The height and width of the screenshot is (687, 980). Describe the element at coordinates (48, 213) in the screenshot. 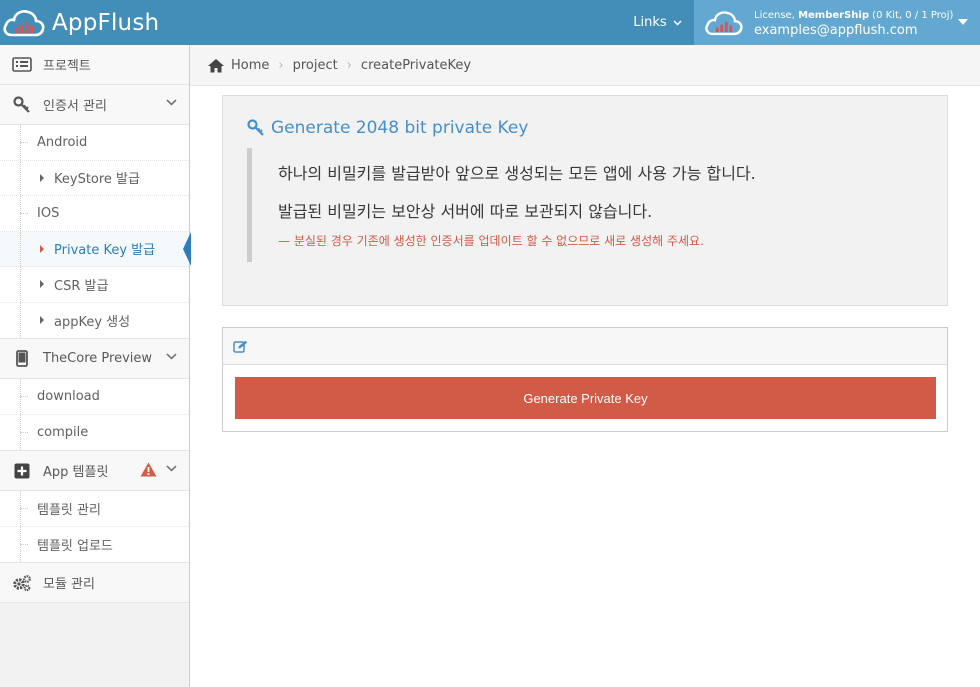

I see `sidebar-item-label: IOS` at that location.